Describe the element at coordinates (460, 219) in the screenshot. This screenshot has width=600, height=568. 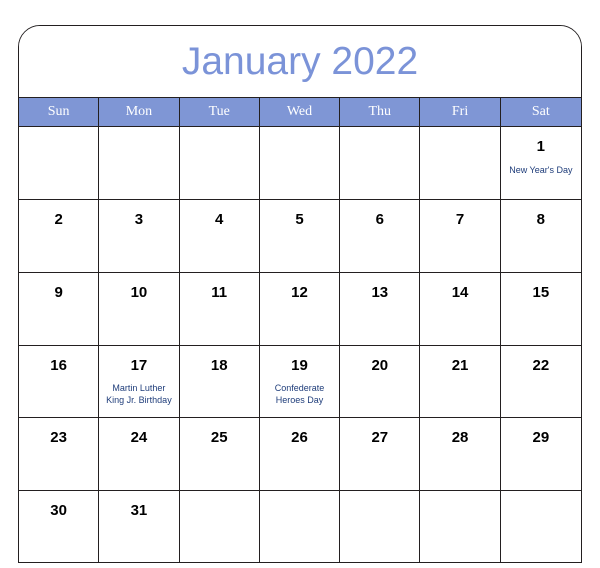
I see `day-number: 7` at that location.